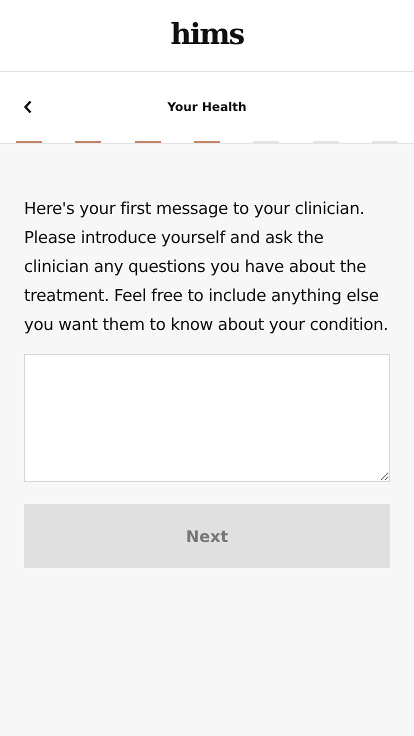  Describe the element at coordinates (207, 107) in the screenshot. I see `page-title: Your Health` at that location.